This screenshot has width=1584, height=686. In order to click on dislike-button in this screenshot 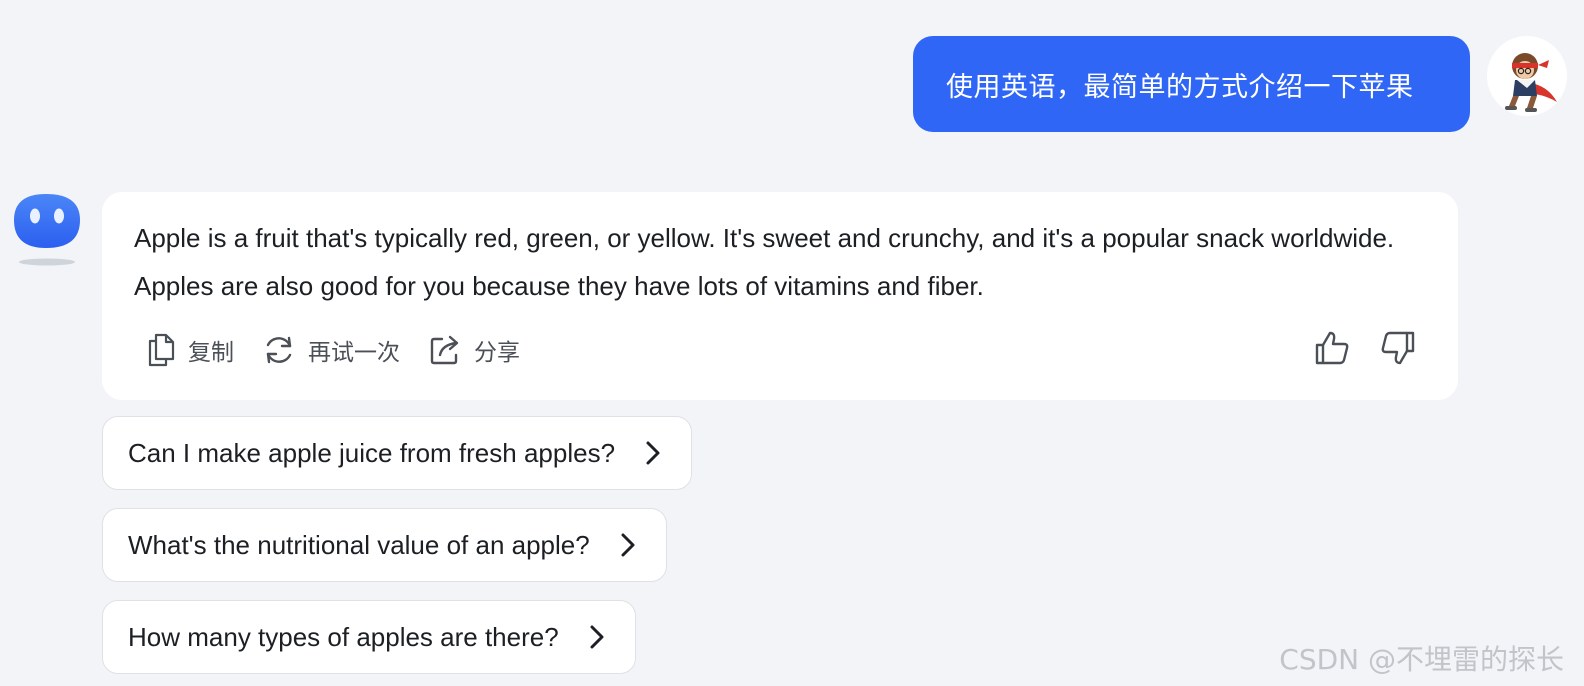, I will do `click(1398, 348)`.